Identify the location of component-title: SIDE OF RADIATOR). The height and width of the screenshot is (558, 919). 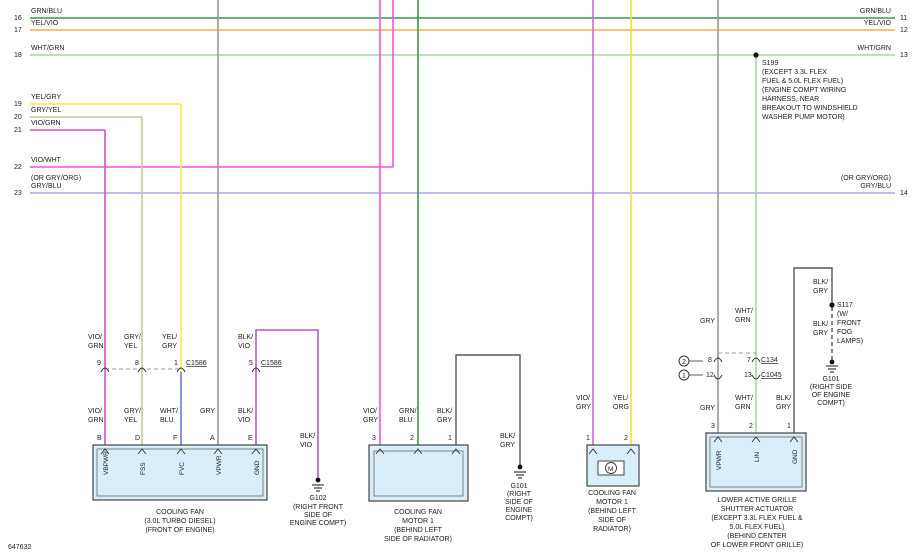
(418, 539).